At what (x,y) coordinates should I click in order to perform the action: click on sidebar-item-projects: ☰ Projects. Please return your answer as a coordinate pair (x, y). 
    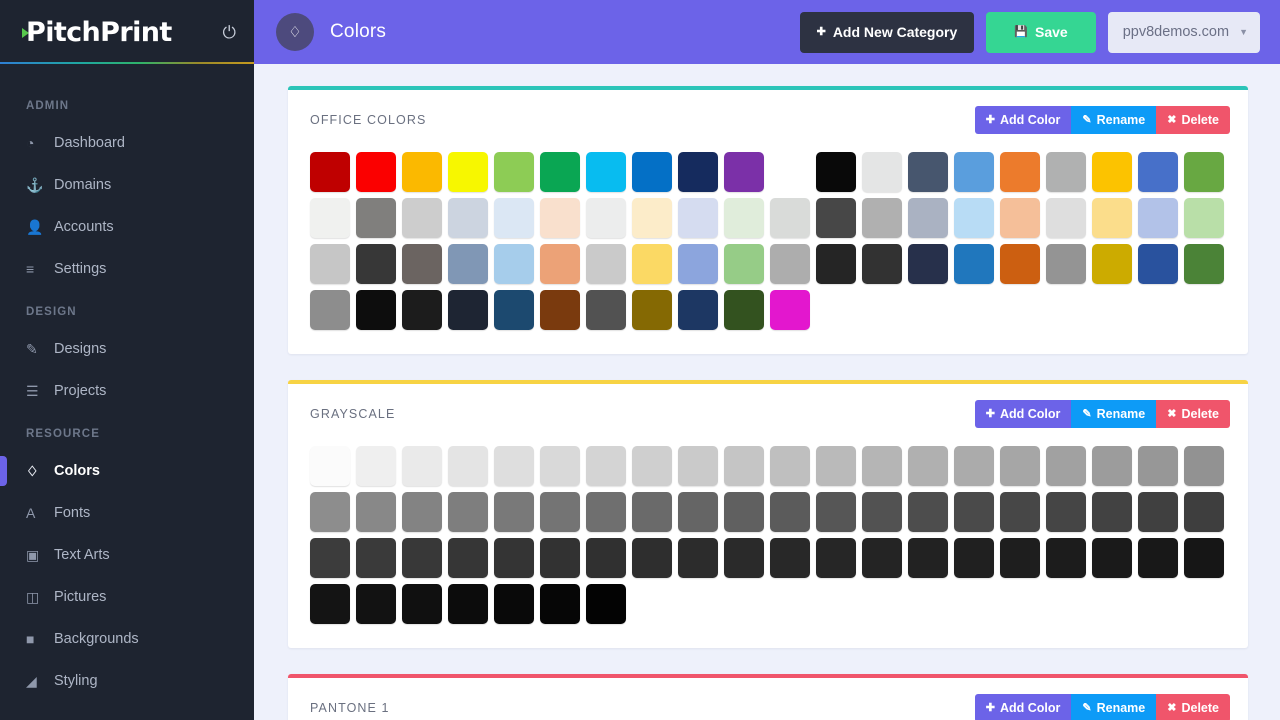
    Looking at the image, I should click on (127, 391).